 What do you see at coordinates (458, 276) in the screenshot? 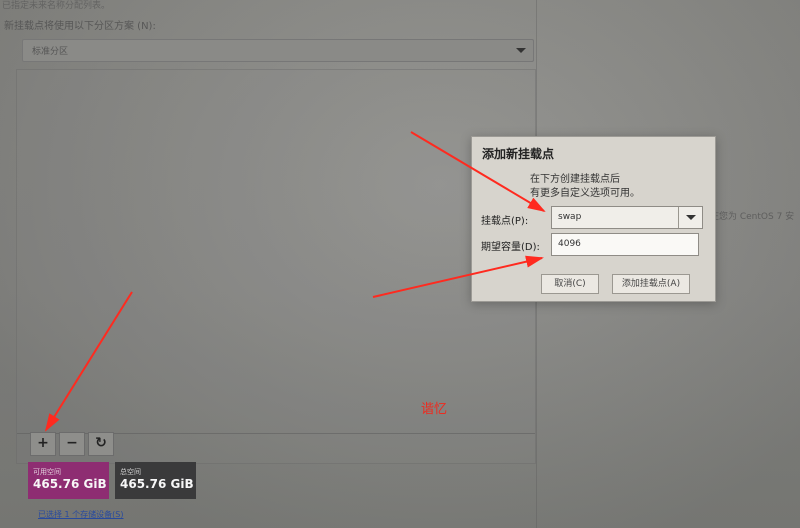
I see `arrow-to-capacity` at bounding box center [458, 276].